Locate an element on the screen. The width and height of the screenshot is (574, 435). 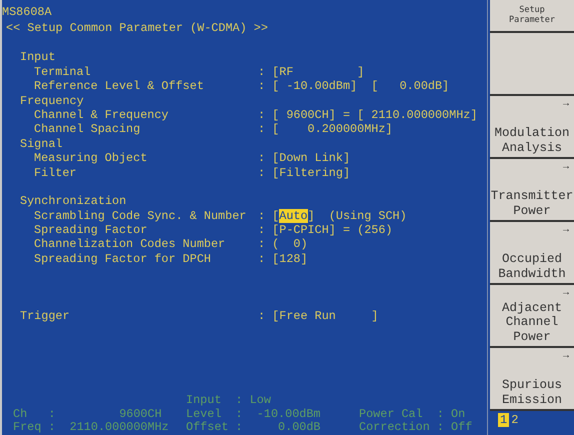
parameter-value: : [ 0.200000MHz] is located at coordinates (325, 129).